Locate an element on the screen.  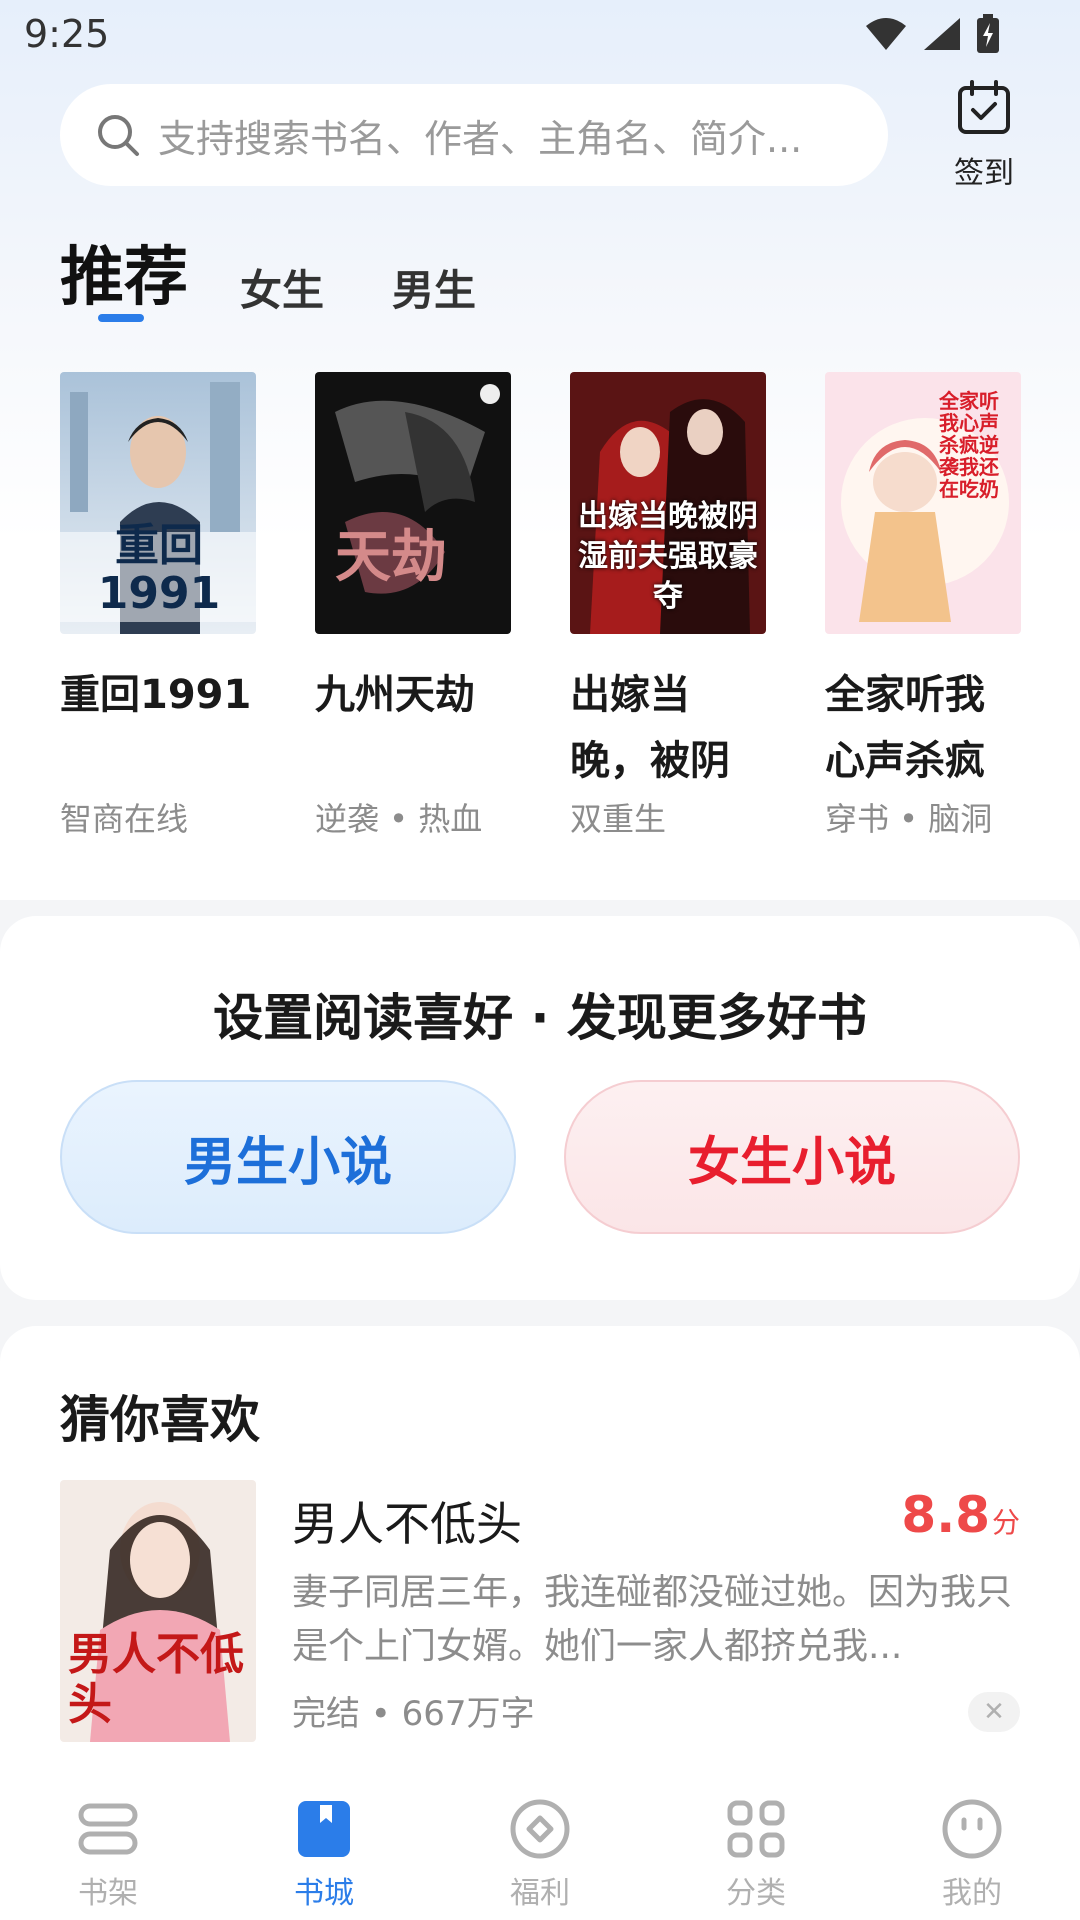
cover-title-text: 全家听我心声杀疯逆袭我还在吃奶 is located at coordinates (969, 445).